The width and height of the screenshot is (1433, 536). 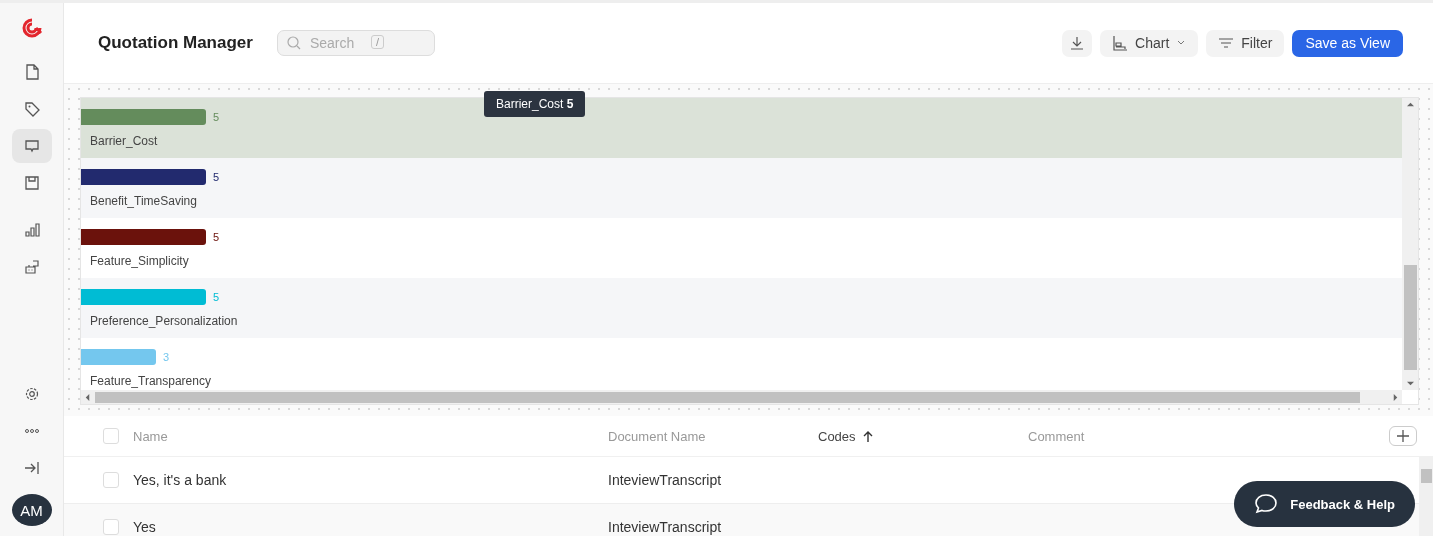 I want to click on add-column-button, so click(x=1403, y=436).